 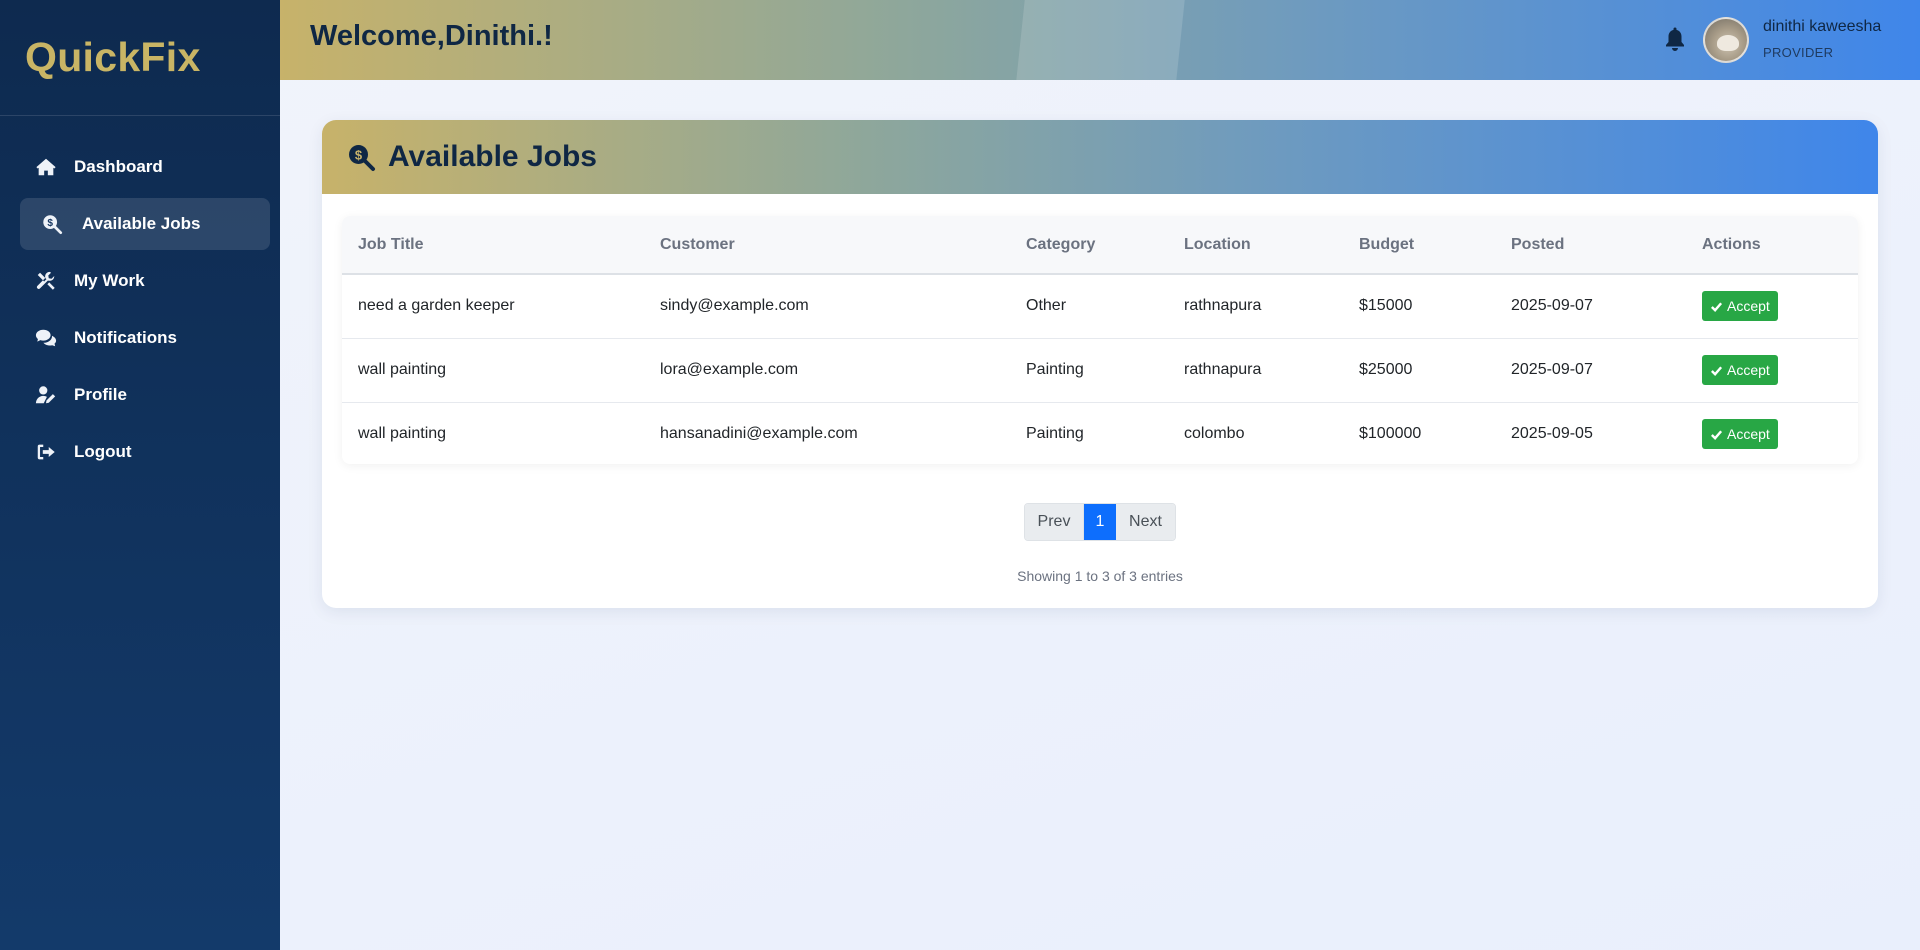 What do you see at coordinates (46, 338) in the screenshot?
I see `comments-icon` at bounding box center [46, 338].